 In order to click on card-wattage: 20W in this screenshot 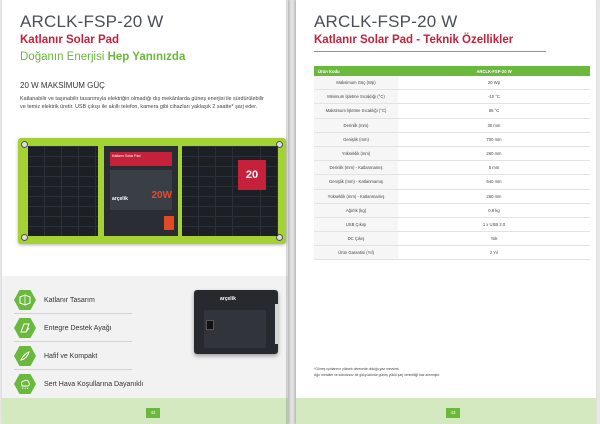, I will do `click(161, 195)`.